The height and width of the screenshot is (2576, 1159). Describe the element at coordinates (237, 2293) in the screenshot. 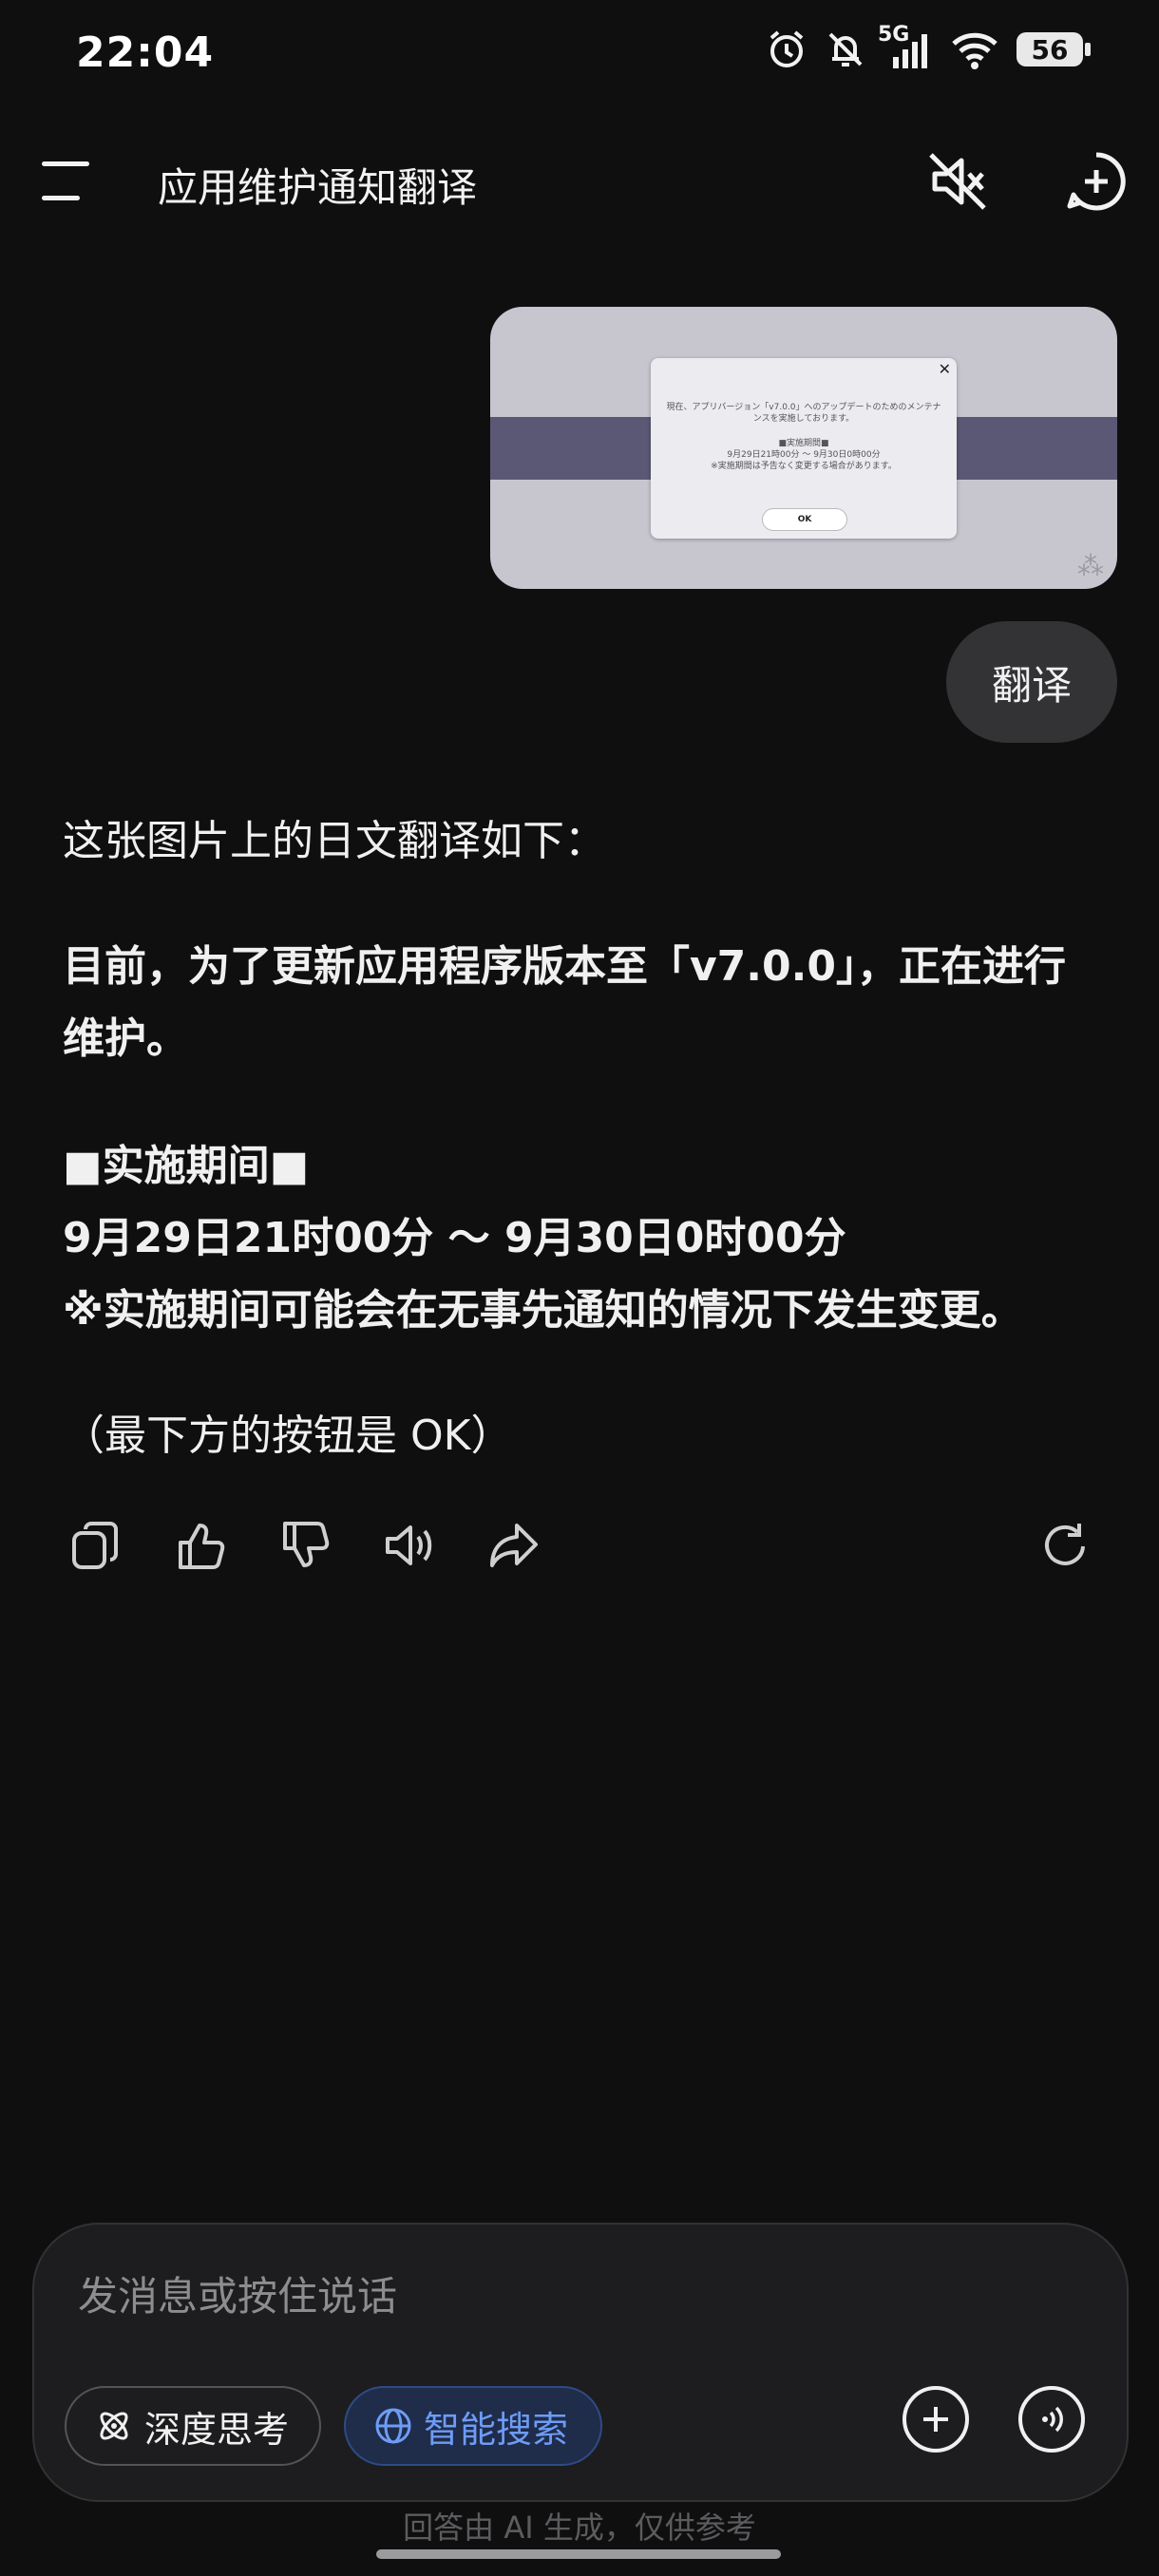

I see `message-input: 发消息或按住说话` at that location.